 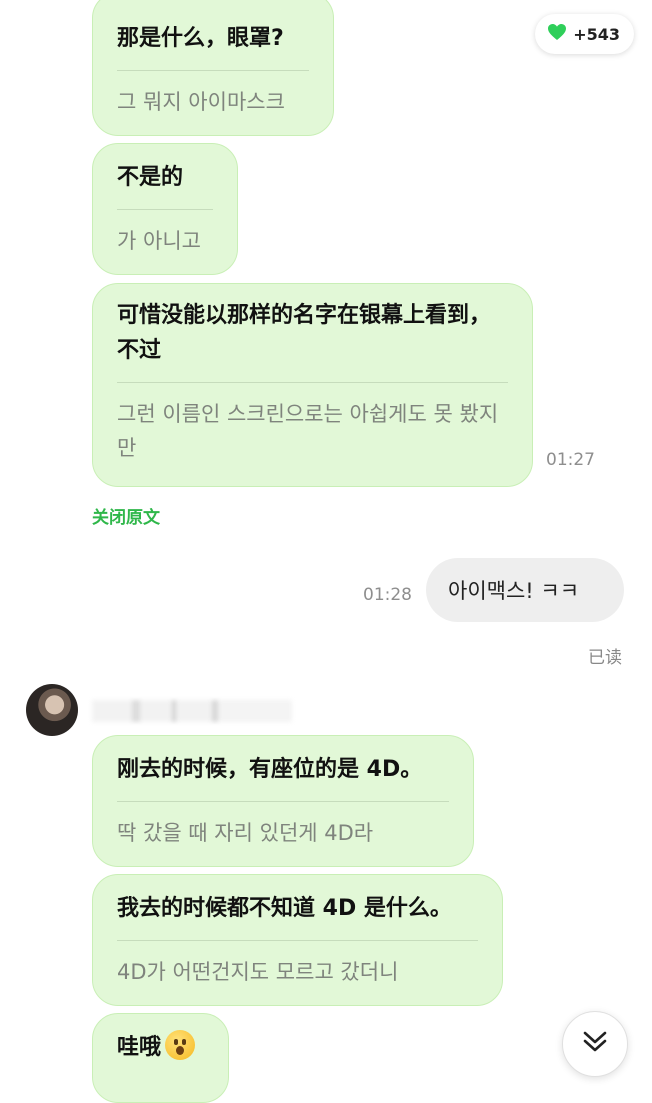 I want to click on message-translation-text: 가 아니고, so click(x=159, y=241).